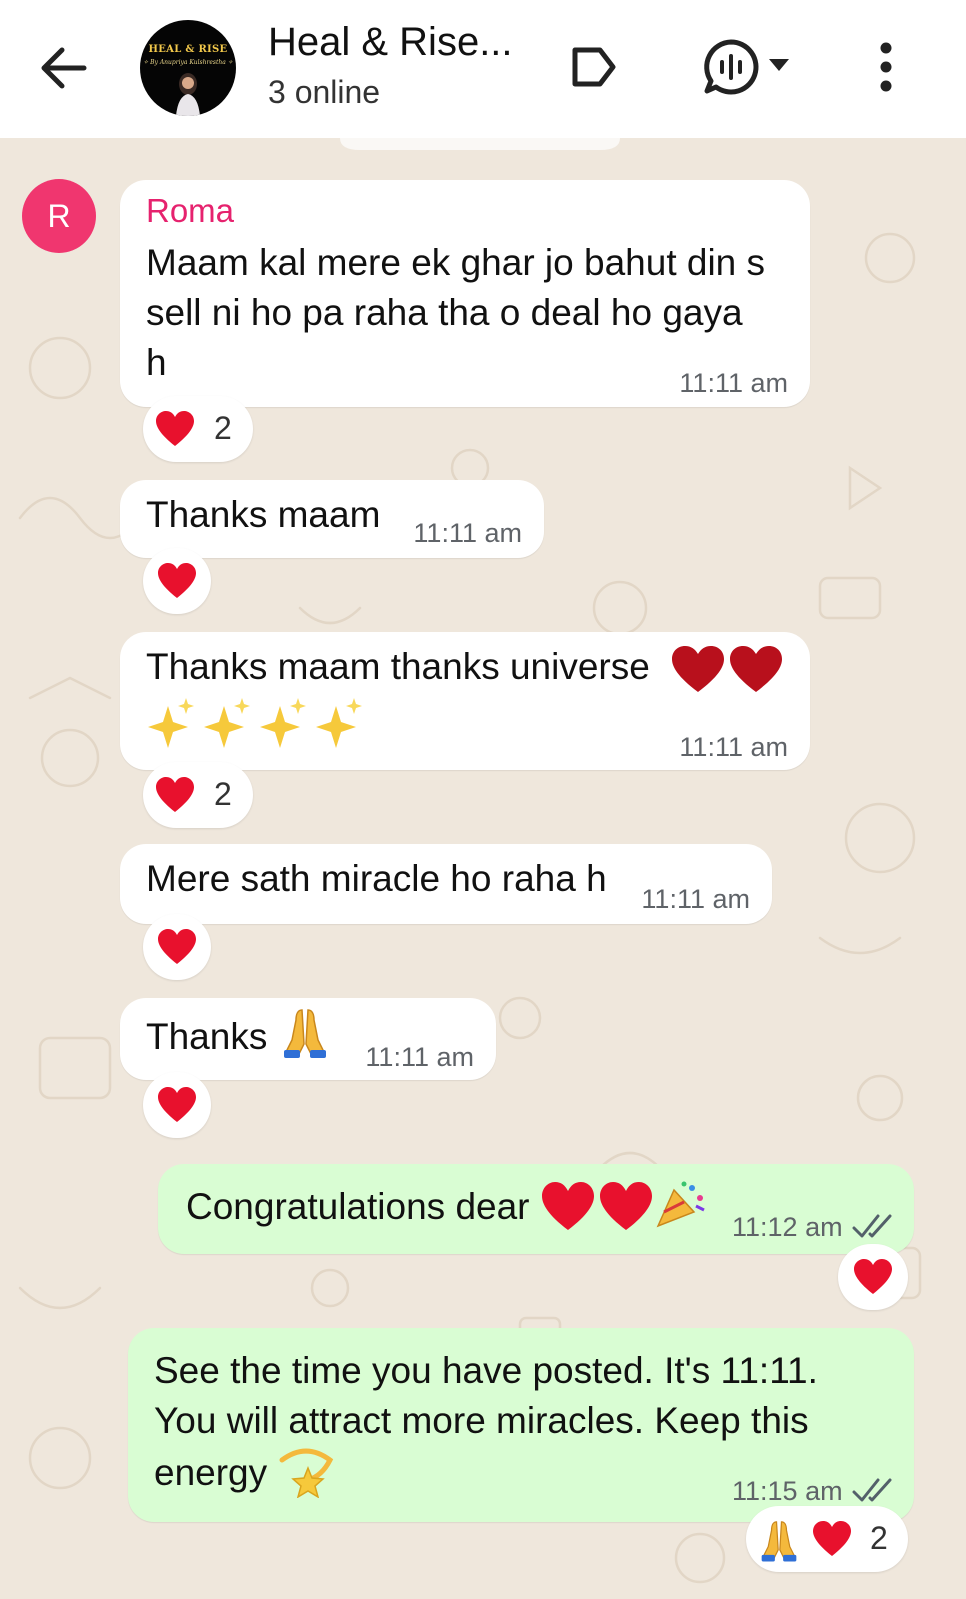  I want to click on message-text: Congratulations dear, so click(358, 1206).